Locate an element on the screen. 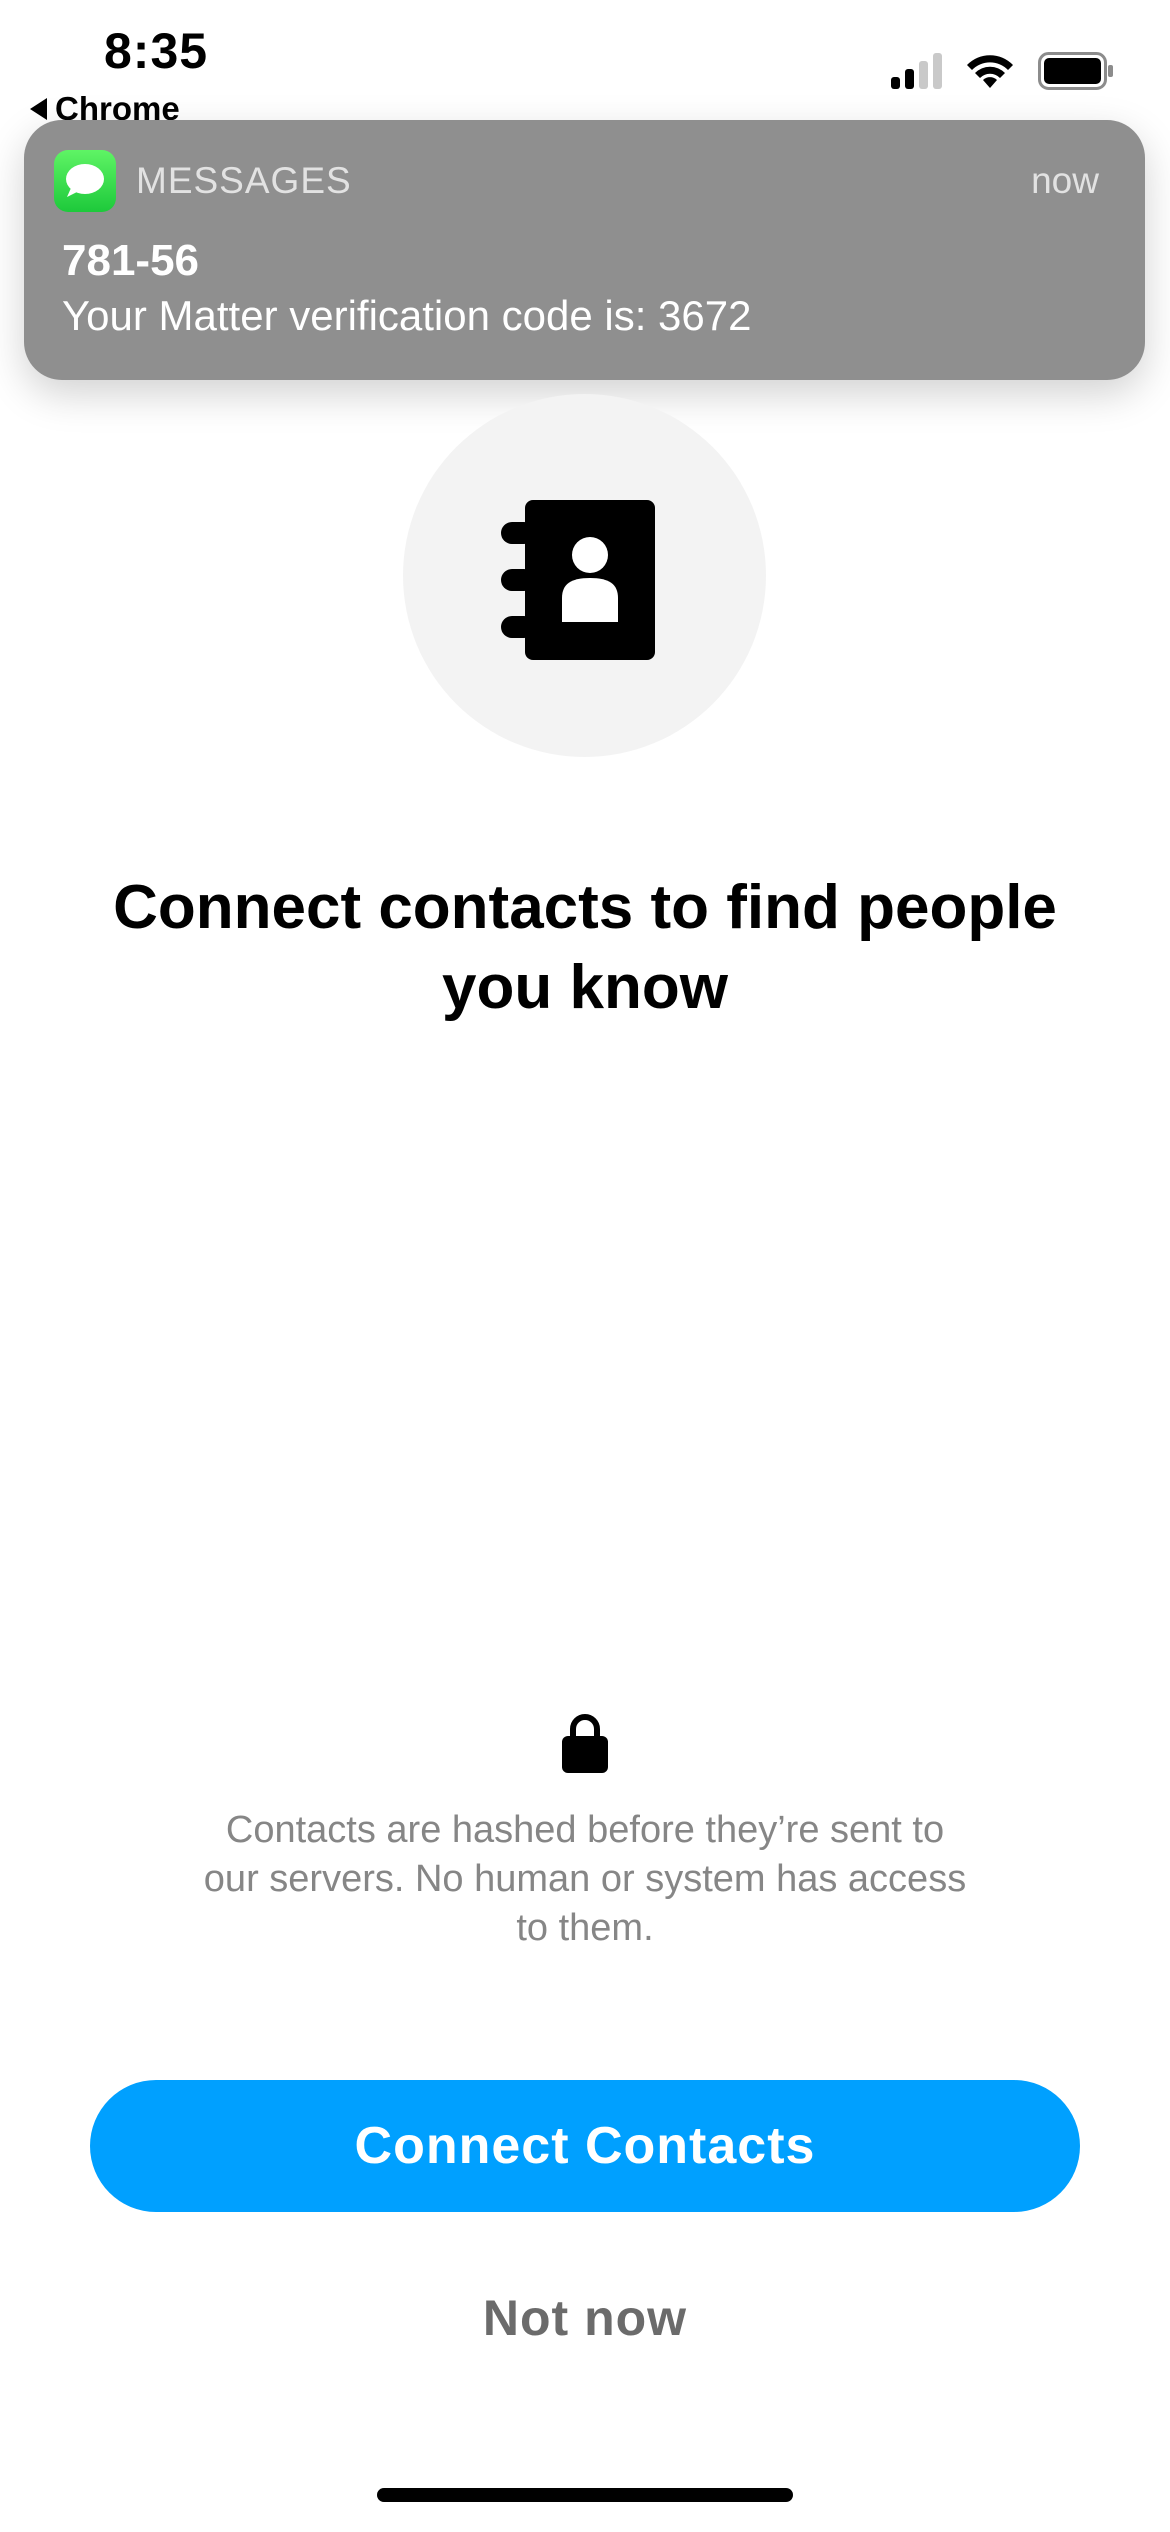  status-icons is located at coordinates (1002, 71).